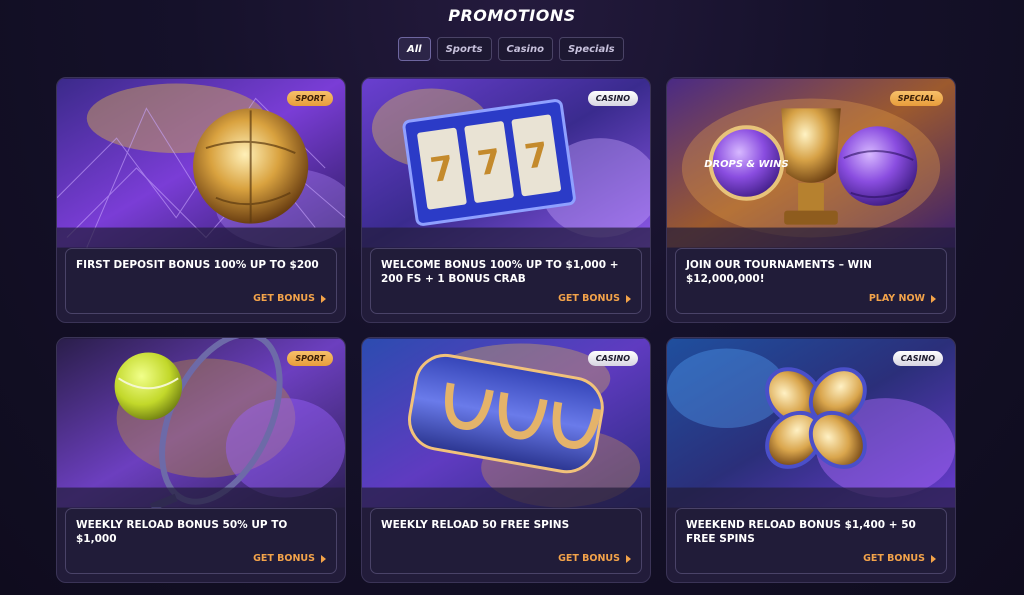 The height and width of the screenshot is (595, 1024). I want to click on category-badge: SPECIAL, so click(916, 98).